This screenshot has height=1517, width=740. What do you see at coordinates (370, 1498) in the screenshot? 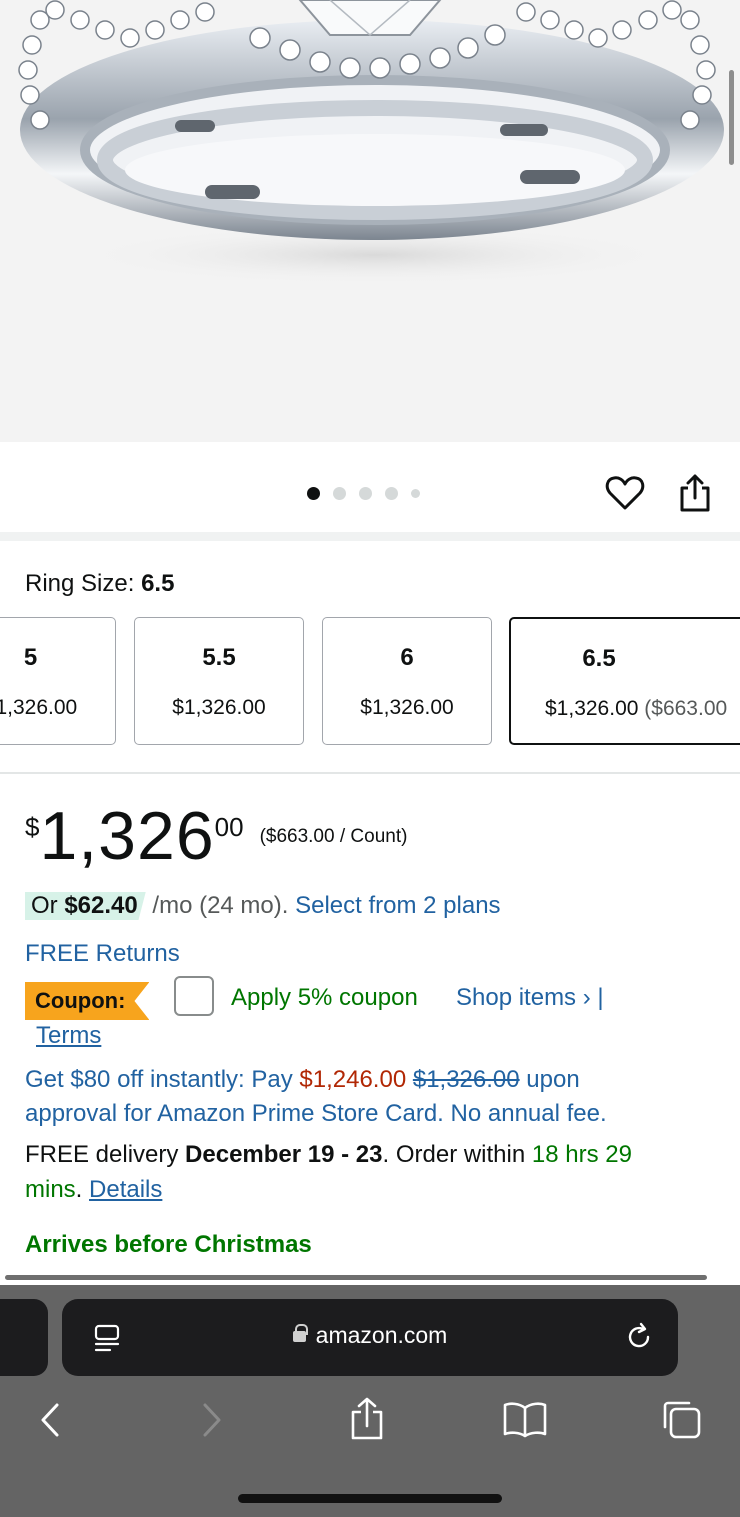
I see `home-indicator` at bounding box center [370, 1498].